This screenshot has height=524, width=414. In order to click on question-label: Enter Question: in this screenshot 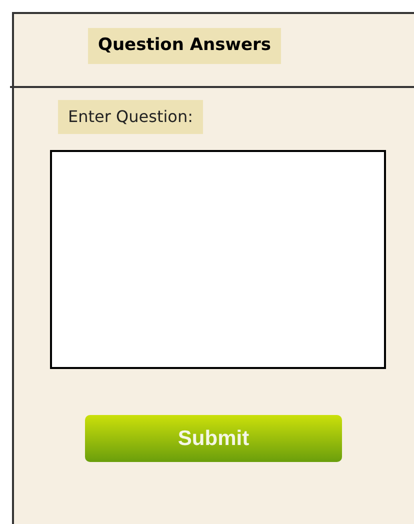, I will do `click(130, 117)`.